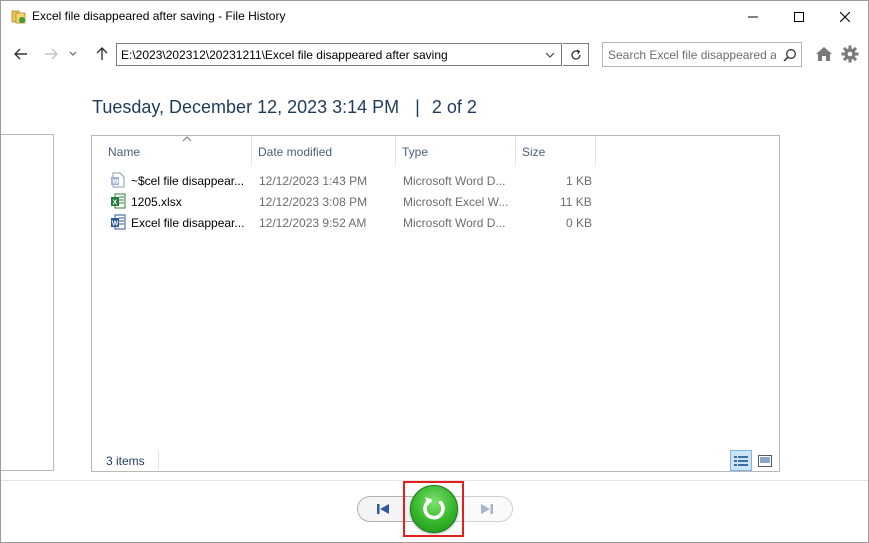 The width and height of the screenshot is (869, 543). I want to click on file-size: 11 KB, so click(576, 202).